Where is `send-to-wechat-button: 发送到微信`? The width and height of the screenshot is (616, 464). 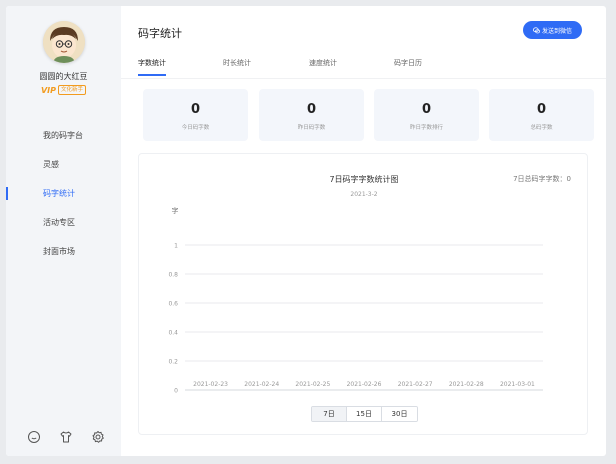 send-to-wechat-button: 发送到微信 is located at coordinates (552, 30).